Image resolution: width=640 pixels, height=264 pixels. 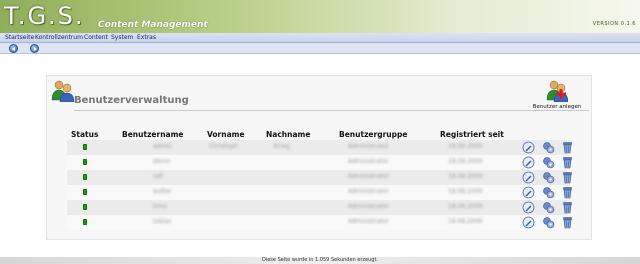 I want to click on menu-item-startseite: Startseite, so click(x=19, y=37).